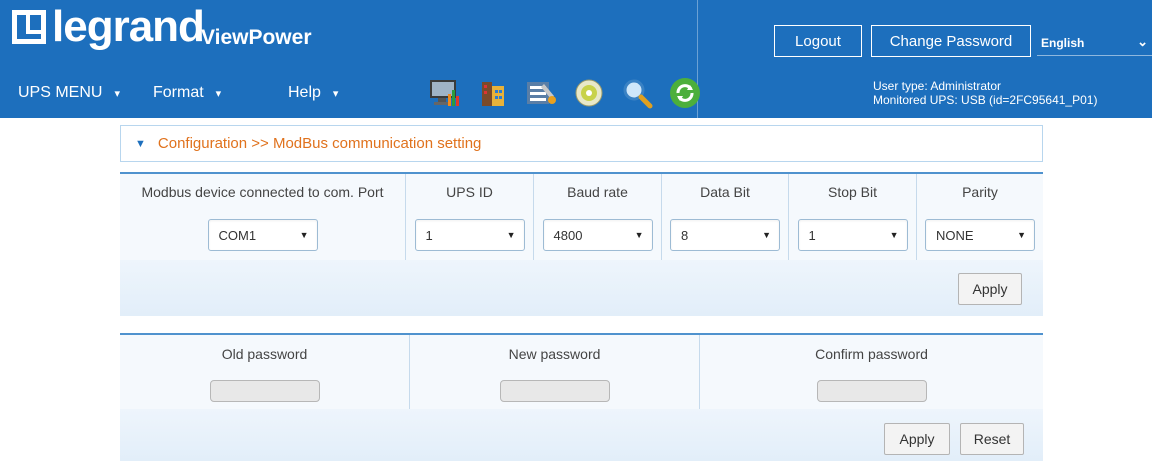 This screenshot has height=461, width=1152. I want to click on modbus-apply-button: Apply, so click(990, 289).